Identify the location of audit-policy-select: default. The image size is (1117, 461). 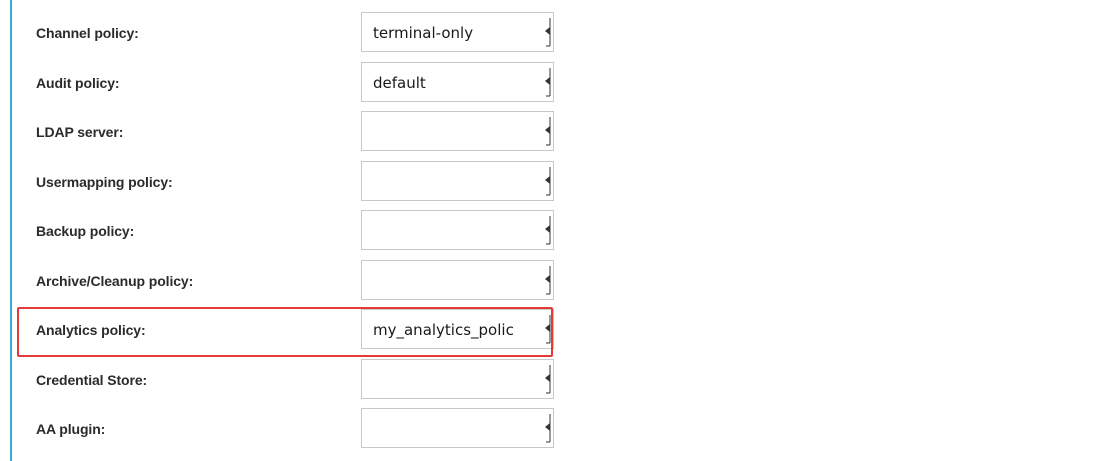
(457, 81).